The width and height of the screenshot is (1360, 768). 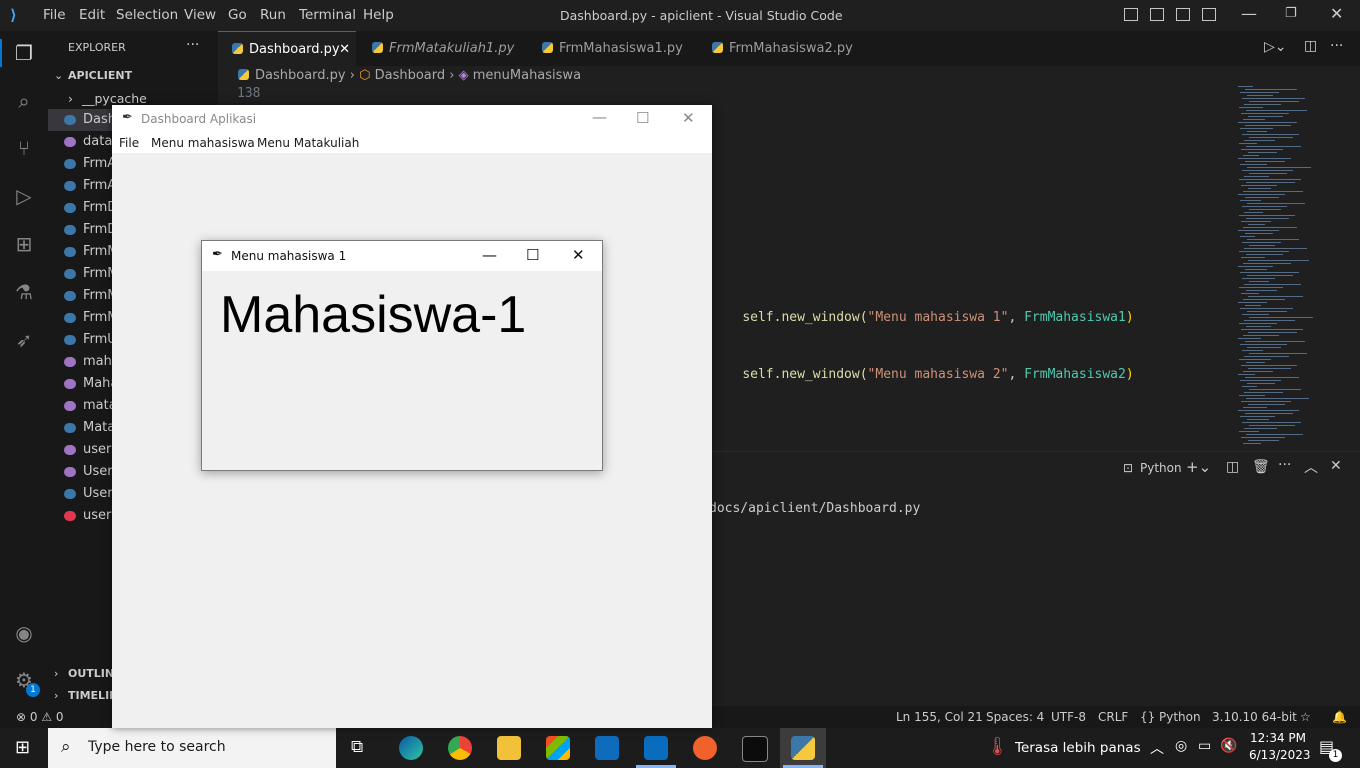 What do you see at coordinates (147, 15) in the screenshot?
I see `menu-selection: Selection` at bounding box center [147, 15].